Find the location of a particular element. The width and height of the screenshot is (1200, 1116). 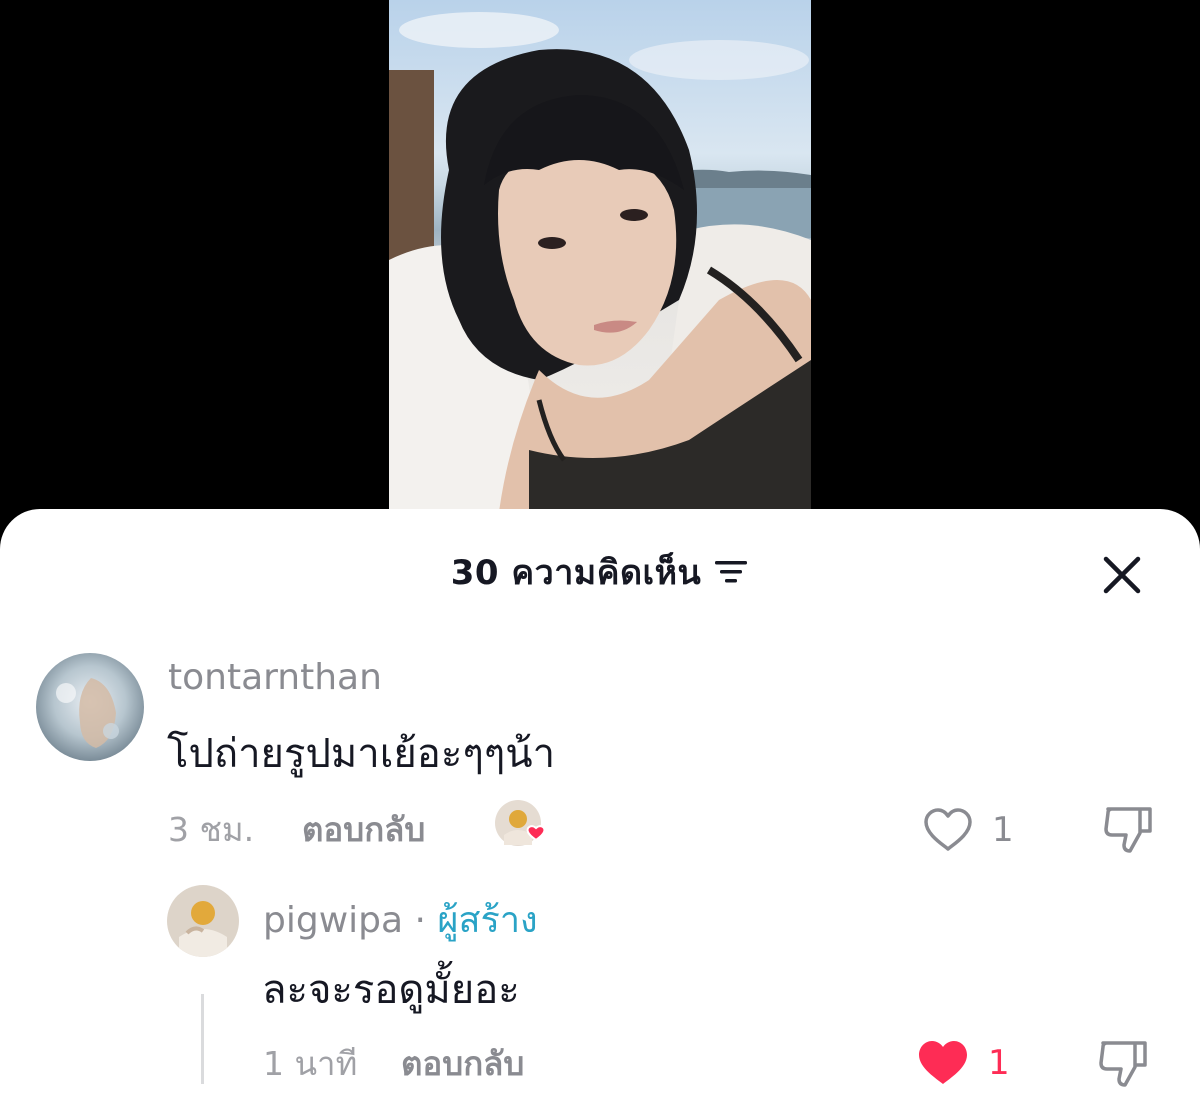

reply-username-row: pigwipa · ผู้สร้าง is located at coordinates (400, 919).